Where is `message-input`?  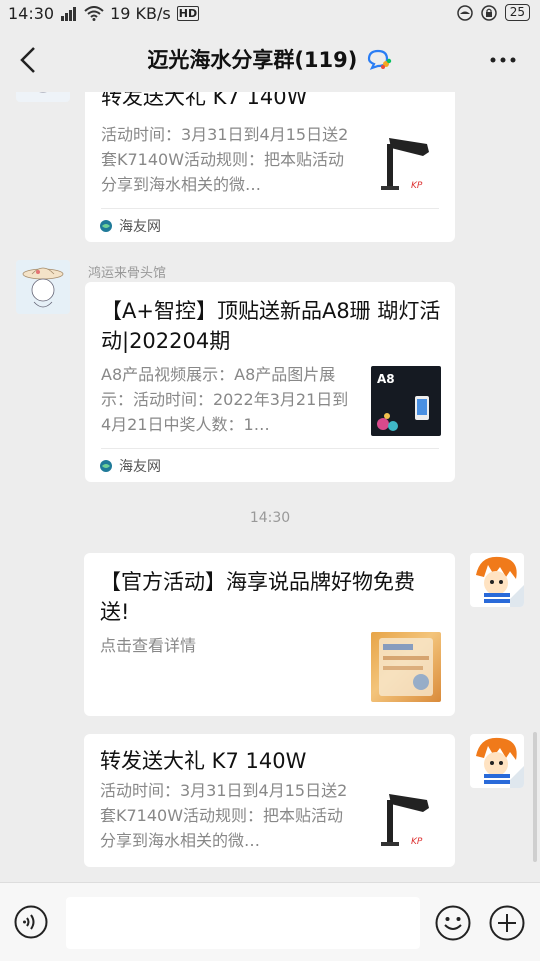
message-input is located at coordinates (243, 923).